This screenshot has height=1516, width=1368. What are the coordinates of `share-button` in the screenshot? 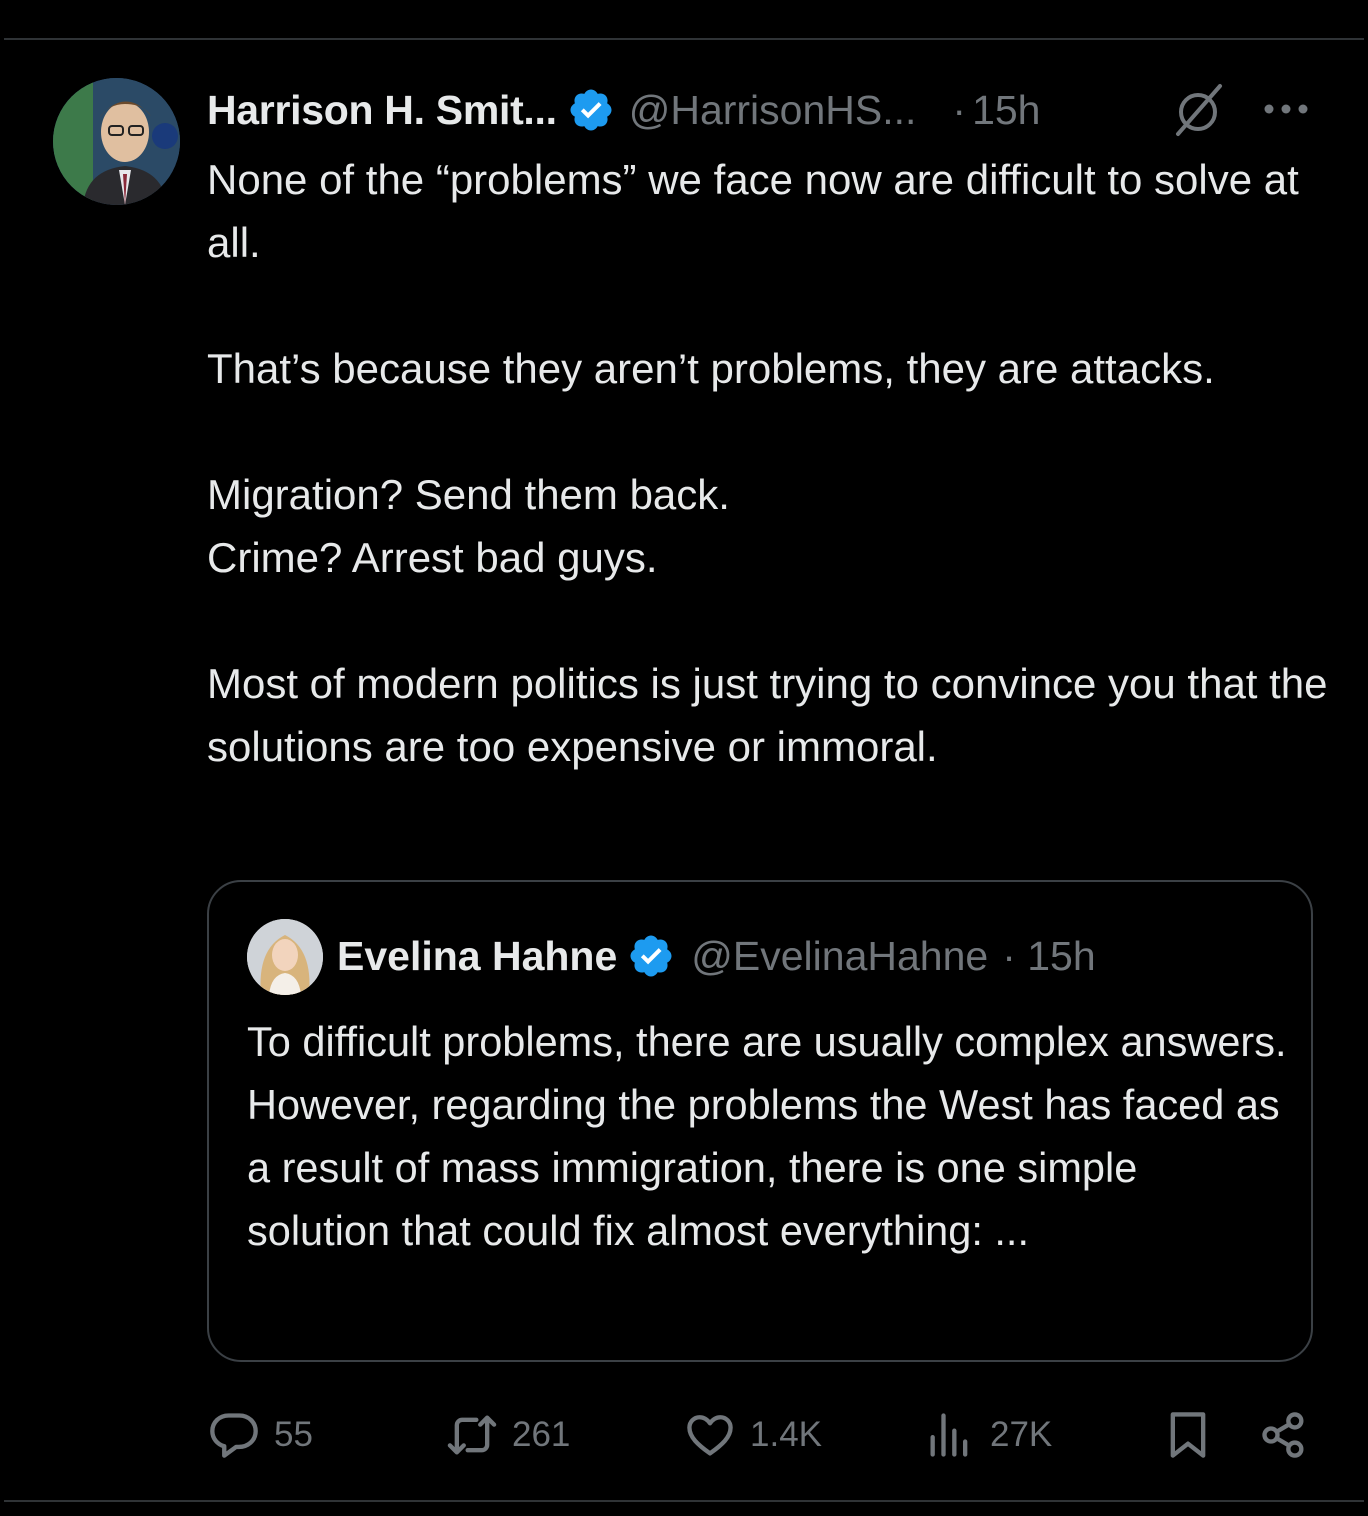 It's located at (1284, 1435).